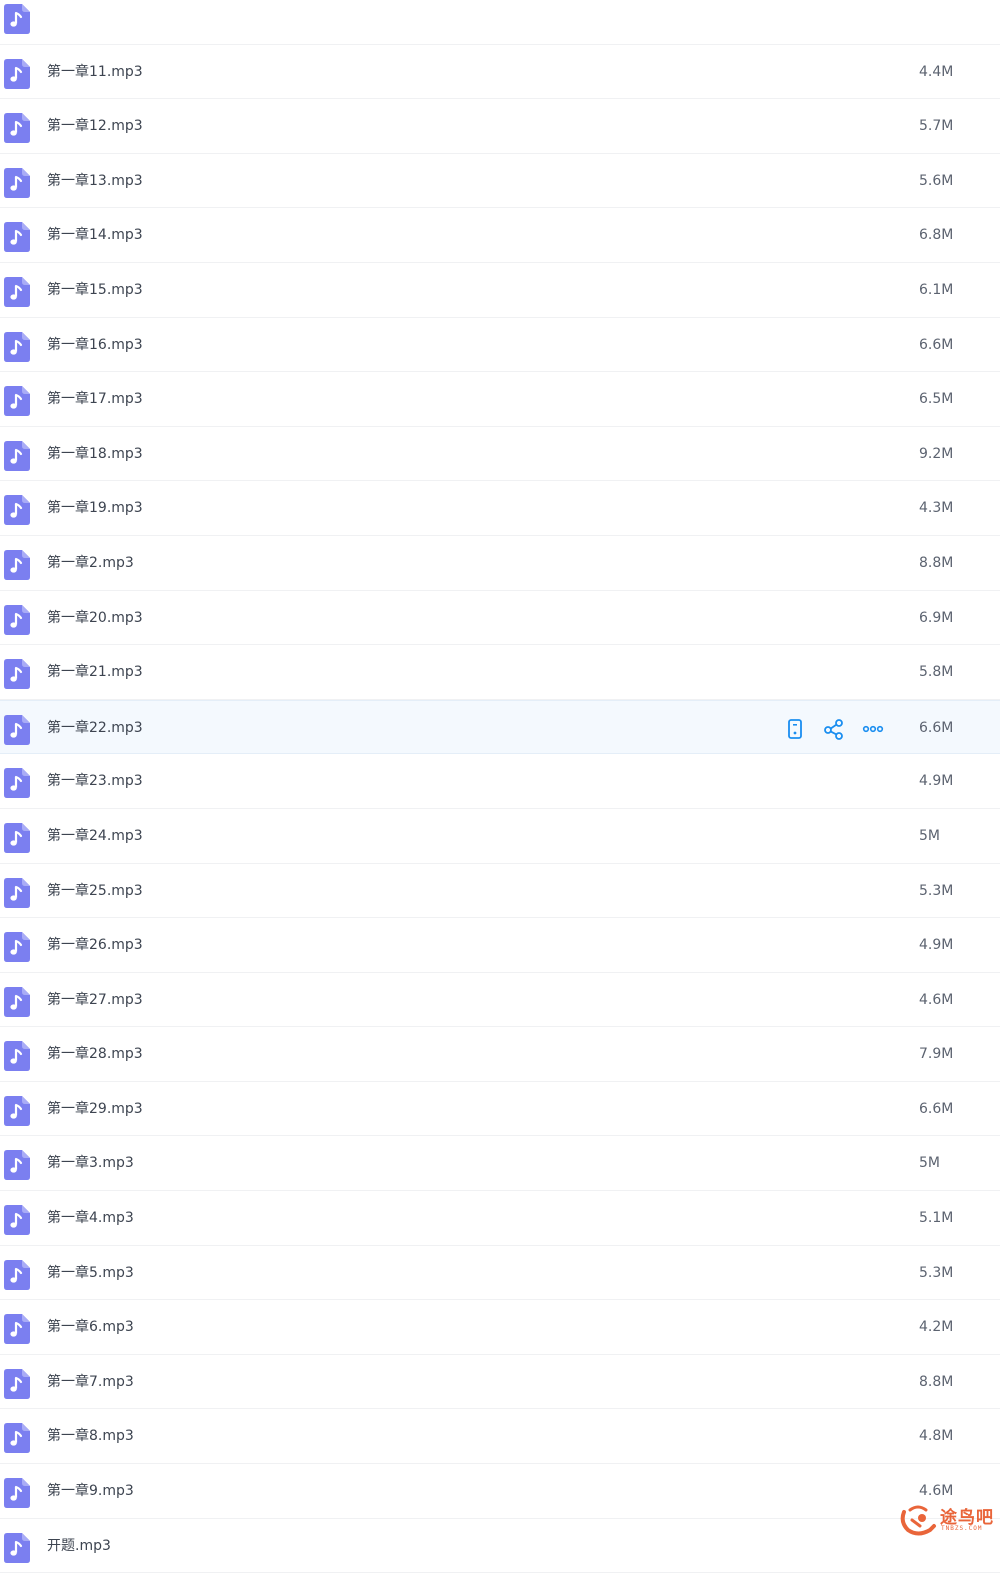 The height and width of the screenshot is (1573, 1000). What do you see at coordinates (936, 1218) in the screenshot?
I see `file-size: 5.1M` at bounding box center [936, 1218].